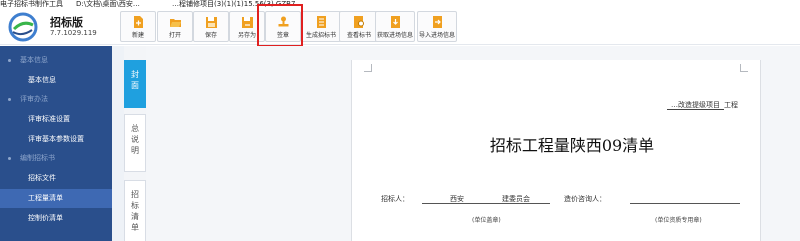  I want to click on open-button: 打开, so click(175, 26).